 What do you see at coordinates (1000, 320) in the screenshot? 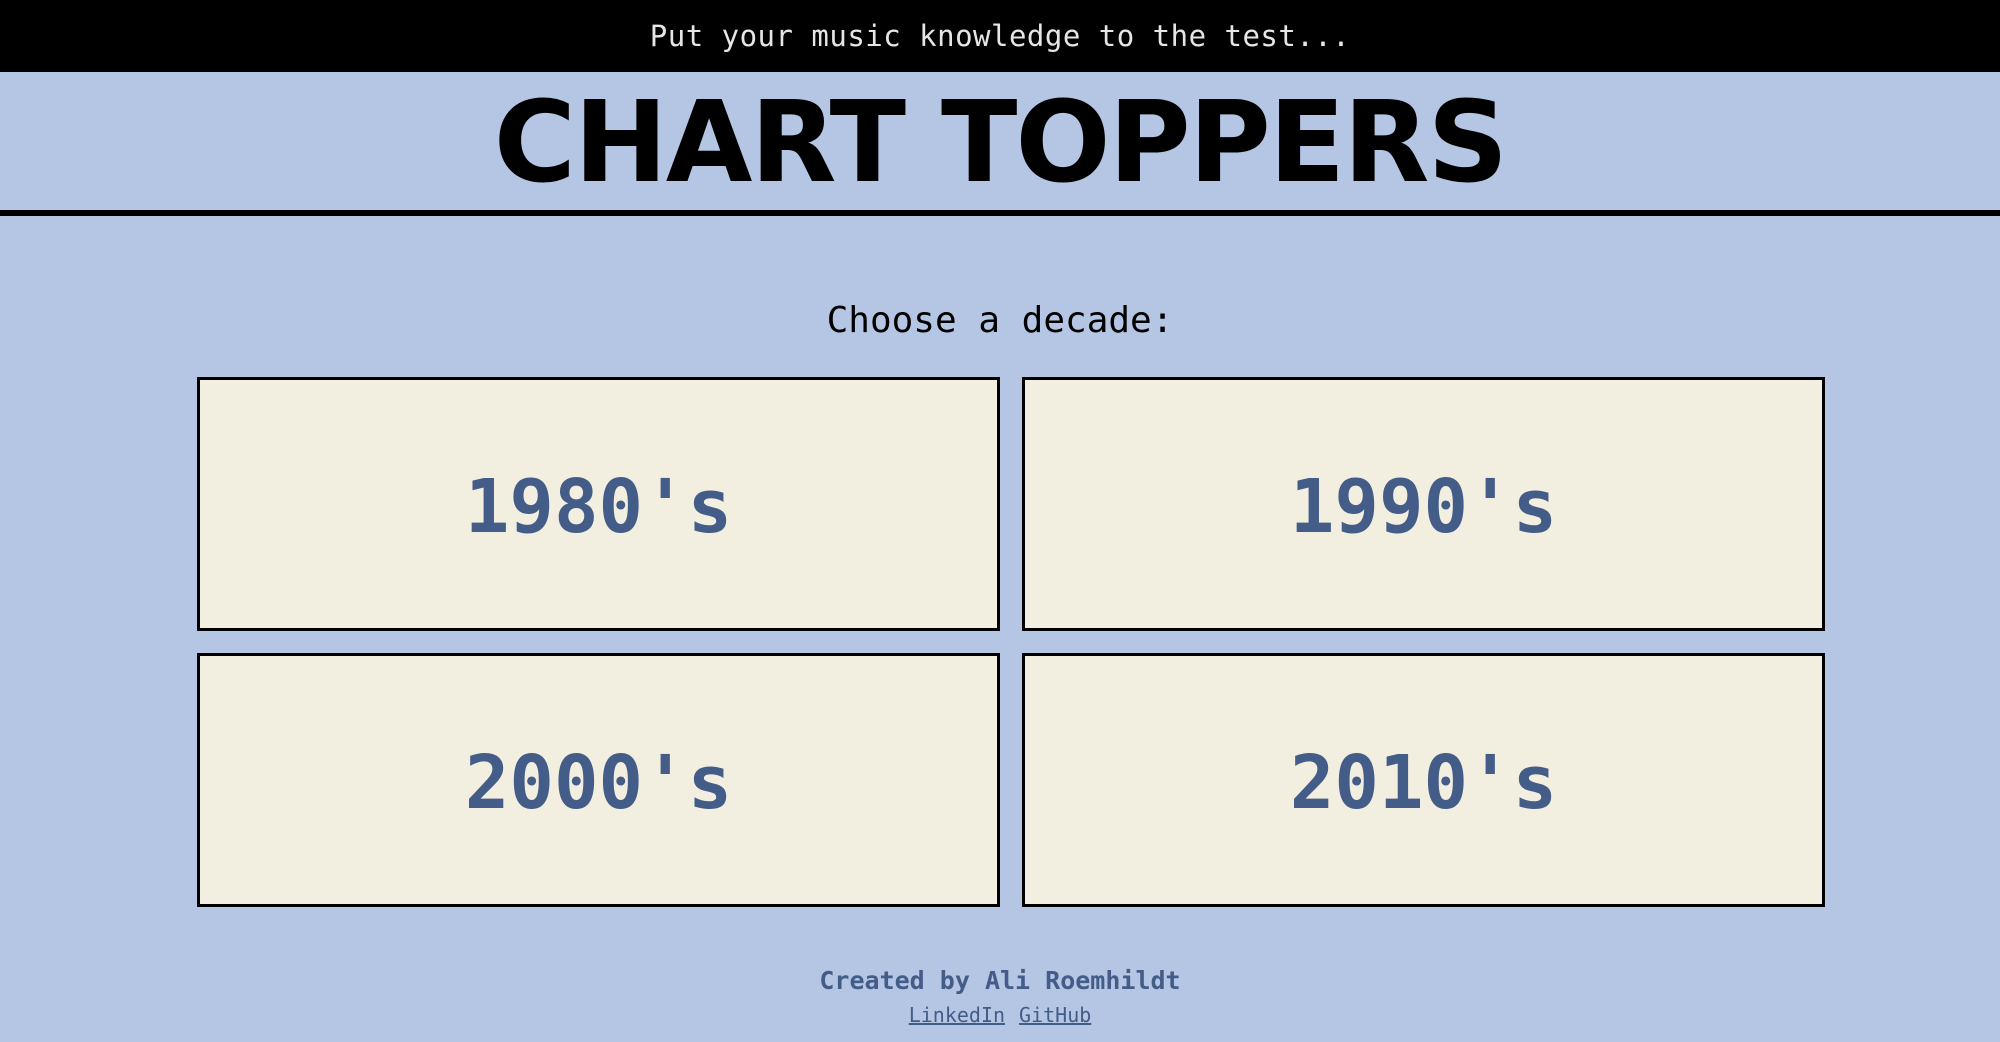
I see `decade-prompt: Choose a decade:` at bounding box center [1000, 320].